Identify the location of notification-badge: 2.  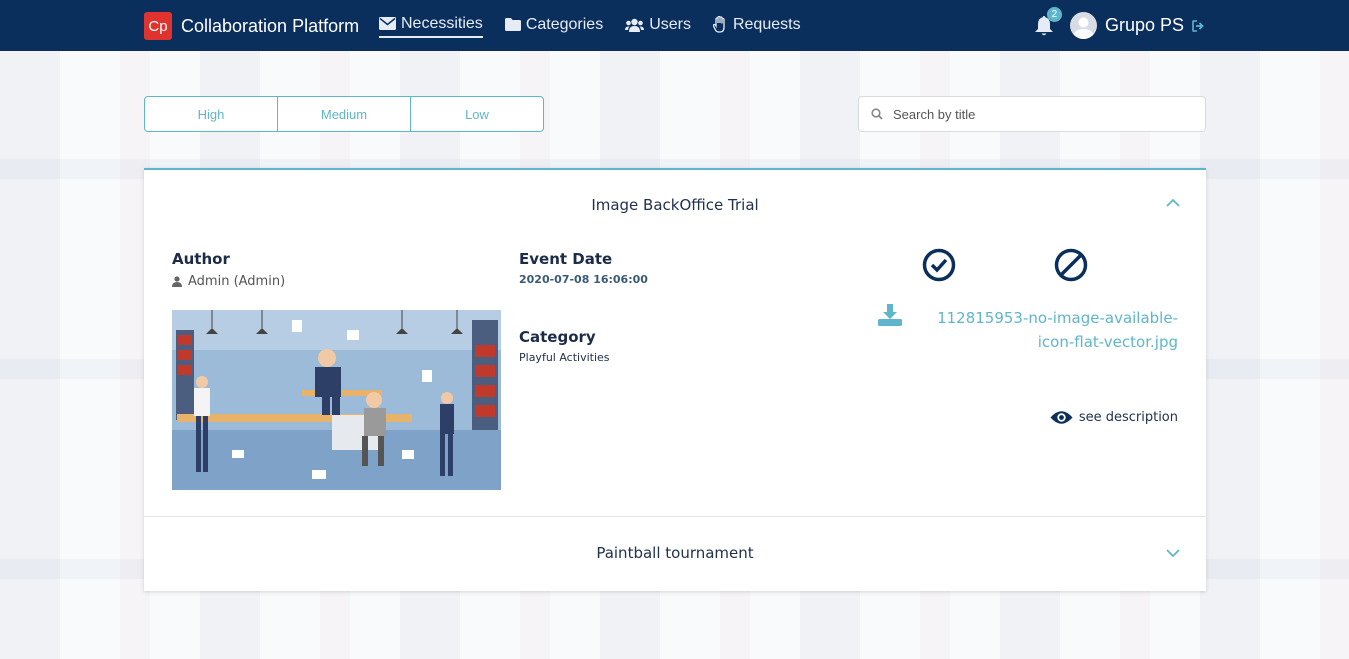
(1054, 14).